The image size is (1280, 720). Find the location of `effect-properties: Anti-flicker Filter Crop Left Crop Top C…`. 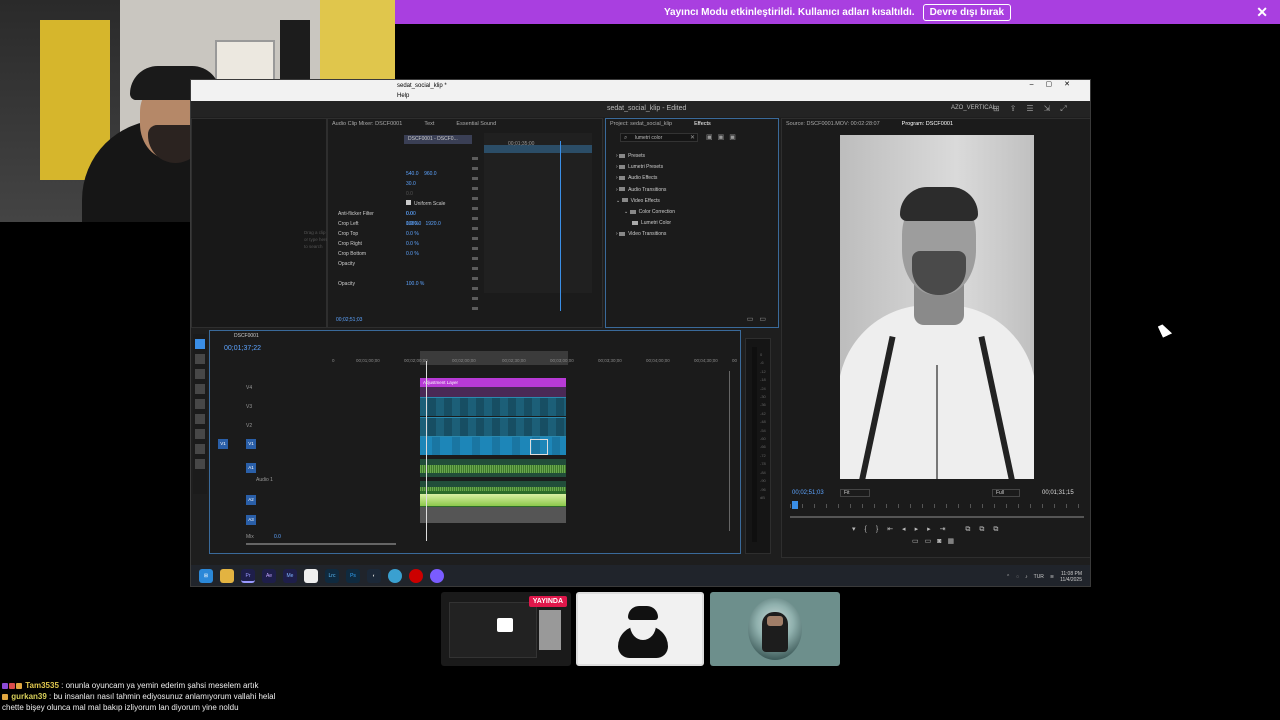

effect-properties: Anti-flicker Filter Crop Left Crop Top C… is located at coordinates (356, 249).